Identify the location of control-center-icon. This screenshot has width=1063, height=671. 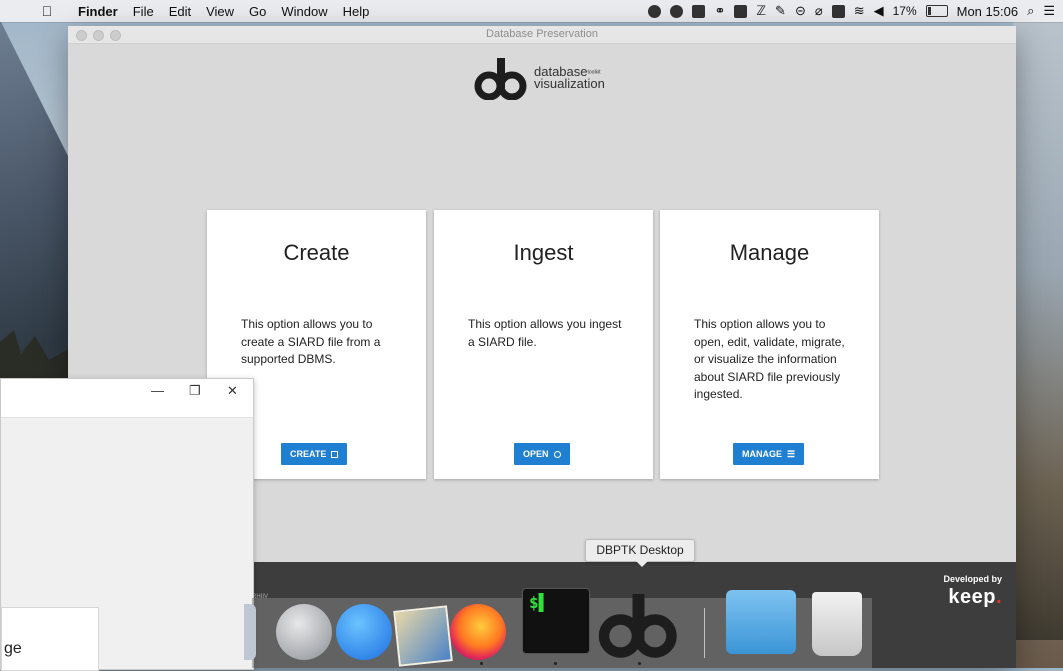
(655, 11).